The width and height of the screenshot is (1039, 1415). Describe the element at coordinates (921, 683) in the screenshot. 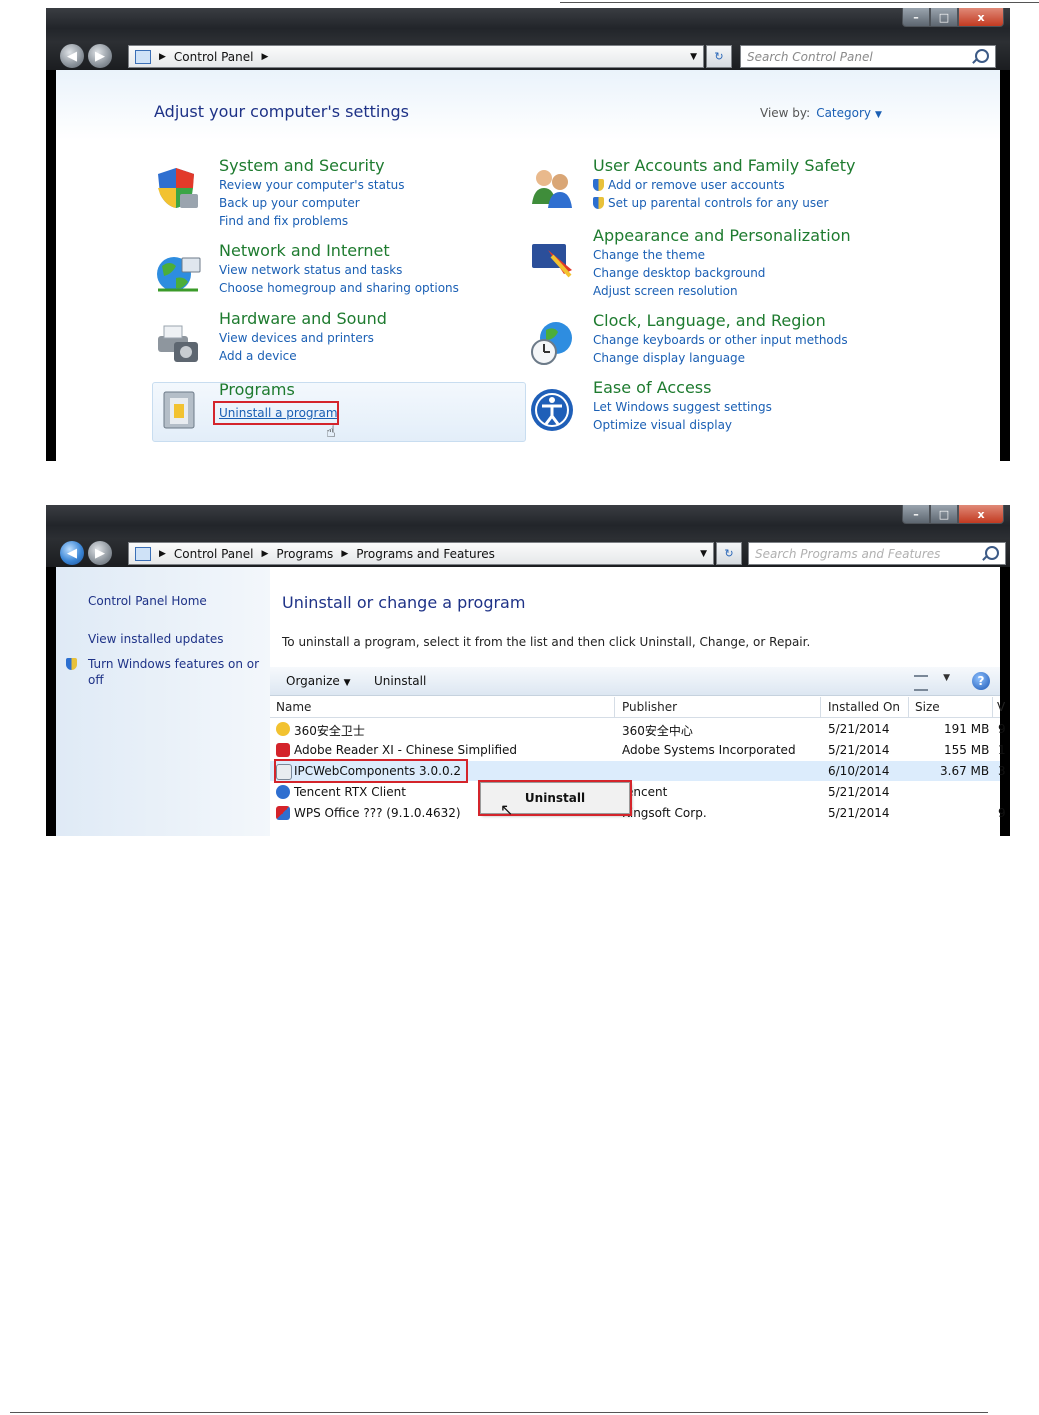

I see `views-icon` at that location.